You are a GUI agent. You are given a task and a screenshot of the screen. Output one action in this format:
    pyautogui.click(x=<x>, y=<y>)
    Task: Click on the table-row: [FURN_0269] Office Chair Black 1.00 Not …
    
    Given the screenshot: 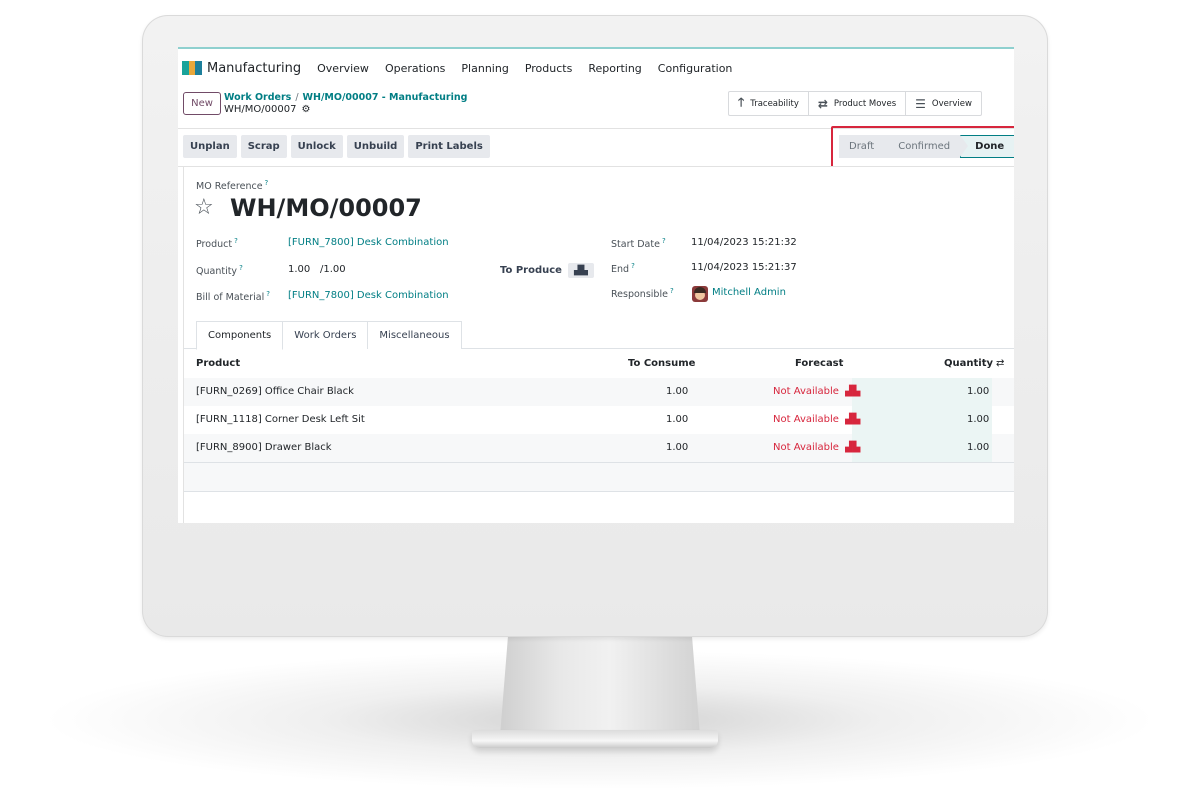 What is the action you would take?
    pyautogui.click(x=599, y=392)
    